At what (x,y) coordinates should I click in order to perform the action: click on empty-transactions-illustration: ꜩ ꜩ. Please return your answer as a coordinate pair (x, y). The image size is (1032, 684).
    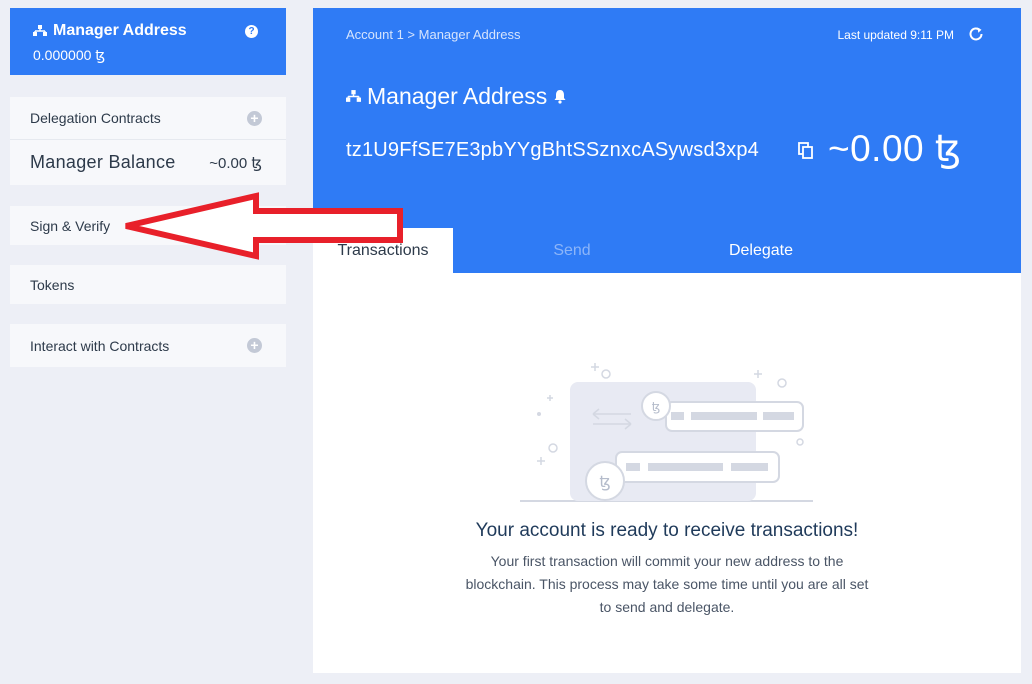
    Looking at the image, I should click on (666, 432).